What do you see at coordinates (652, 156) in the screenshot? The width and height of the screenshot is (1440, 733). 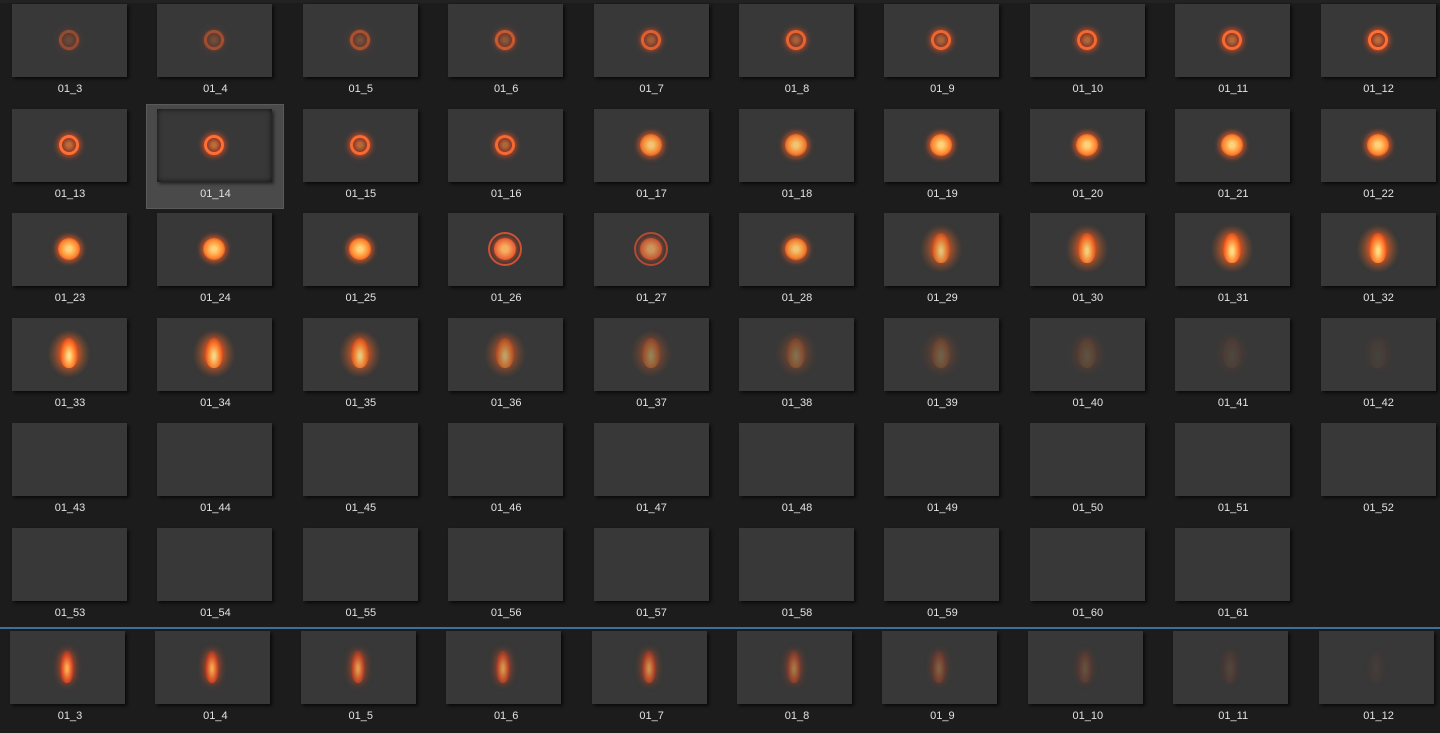 I see `thumbnail-item: 01_17` at bounding box center [652, 156].